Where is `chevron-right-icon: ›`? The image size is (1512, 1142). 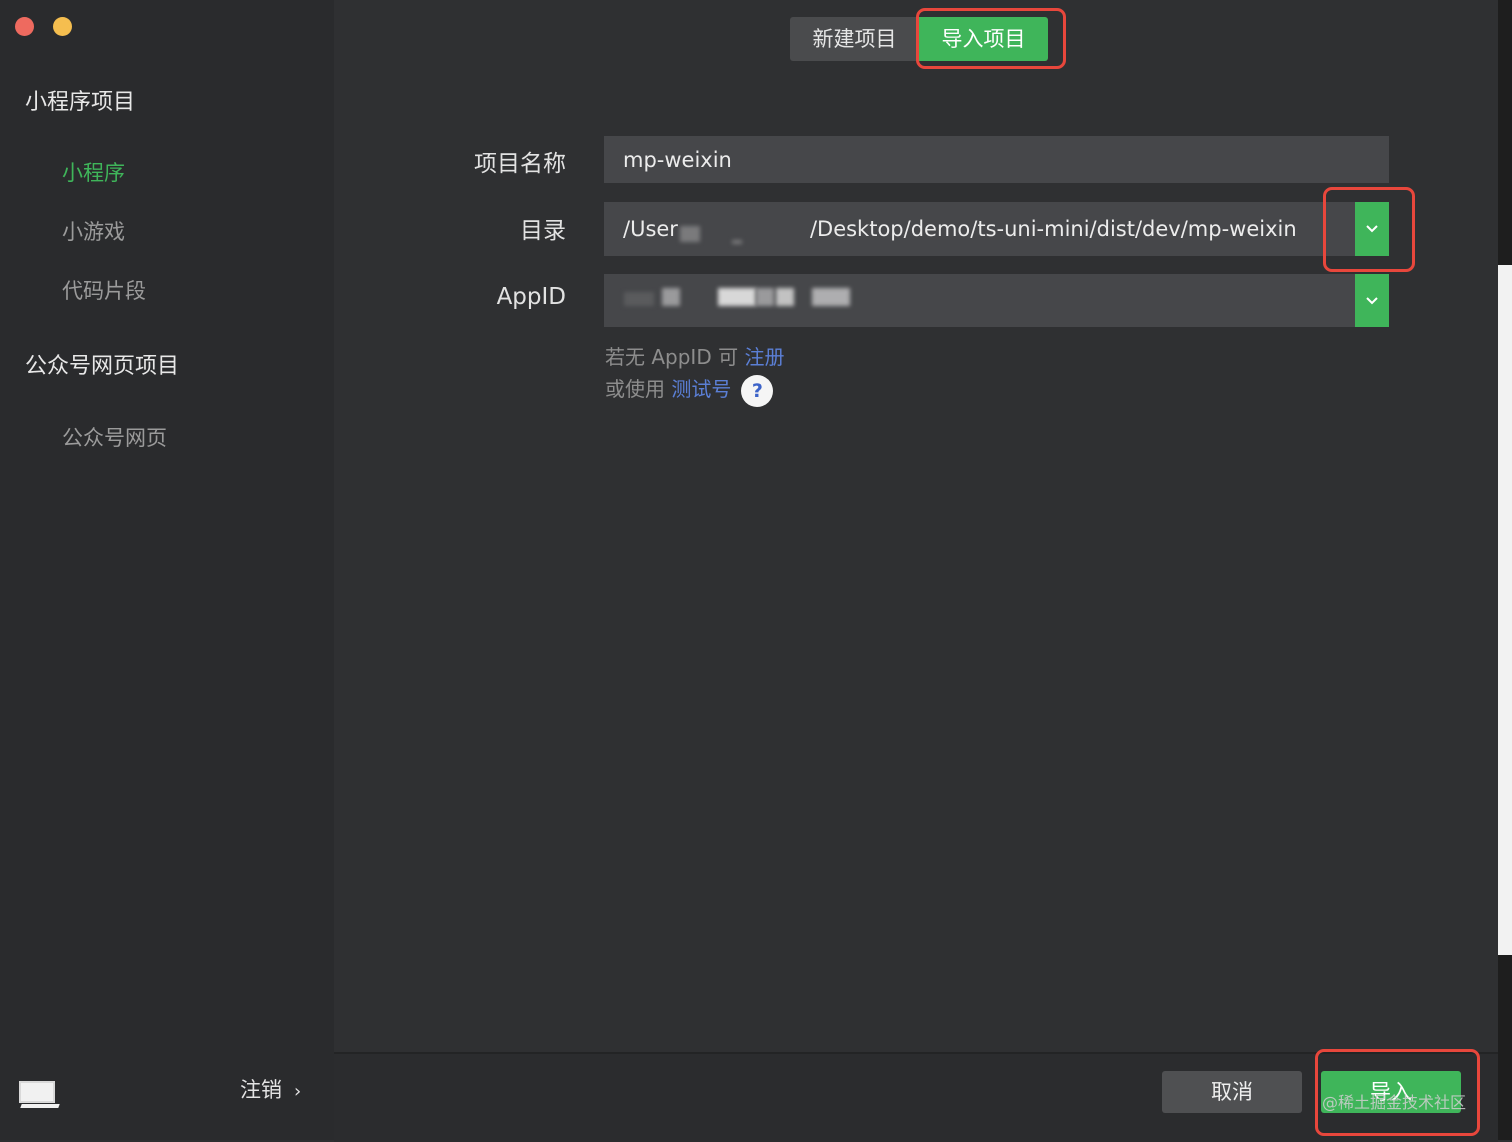
chevron-right-icon: › is located at coordinates (298, 1091).